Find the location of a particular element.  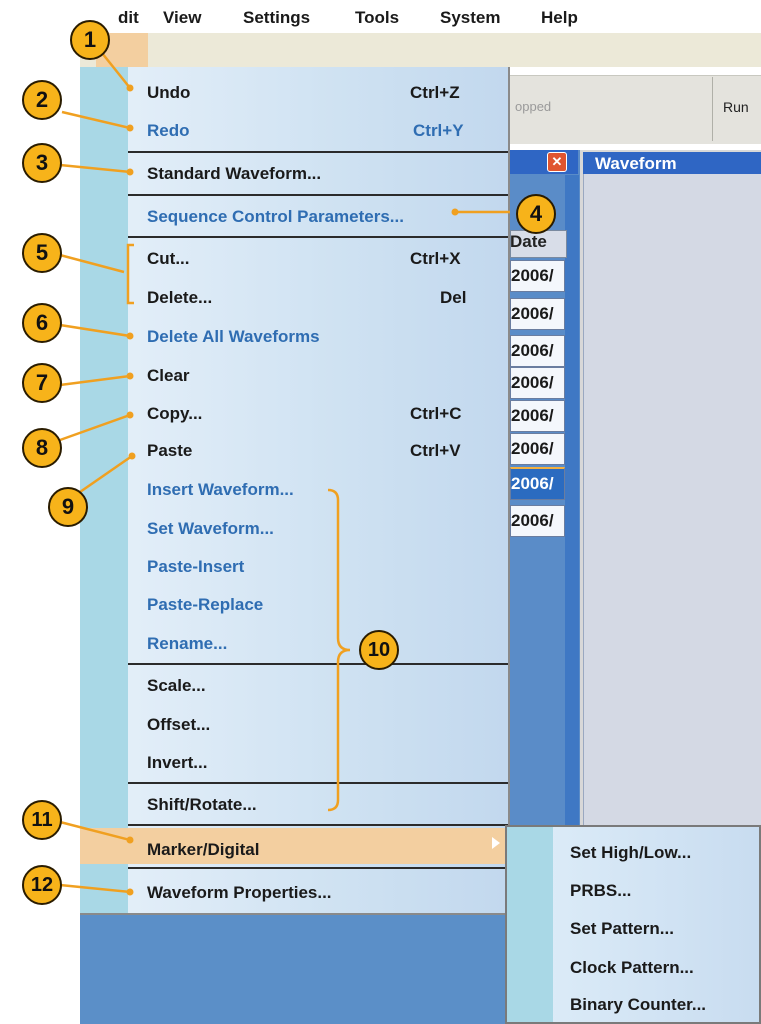

callout-badge-10: 10 is located at coordinates (379, 650).